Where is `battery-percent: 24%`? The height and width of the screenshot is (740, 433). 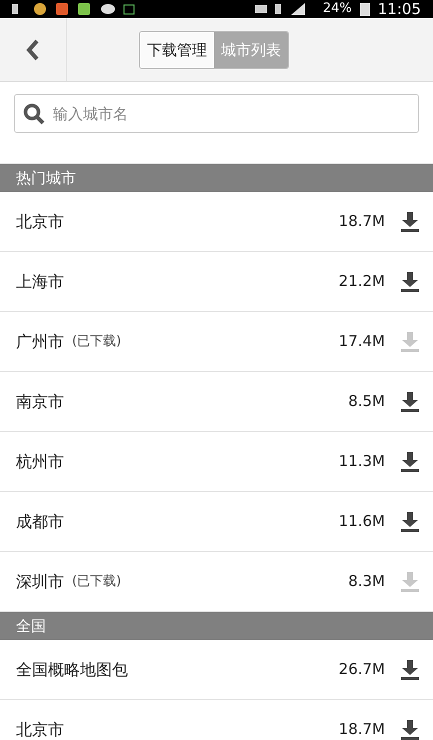
battery-percent: 24% is located at coordinates (337, 9).